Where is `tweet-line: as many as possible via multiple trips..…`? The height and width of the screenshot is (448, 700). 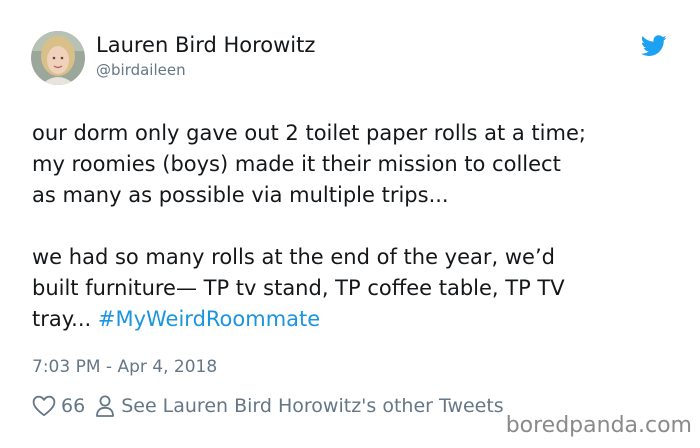 tweet-line: as many as possible via multiple trips..… is located at coordinates (240, 195).